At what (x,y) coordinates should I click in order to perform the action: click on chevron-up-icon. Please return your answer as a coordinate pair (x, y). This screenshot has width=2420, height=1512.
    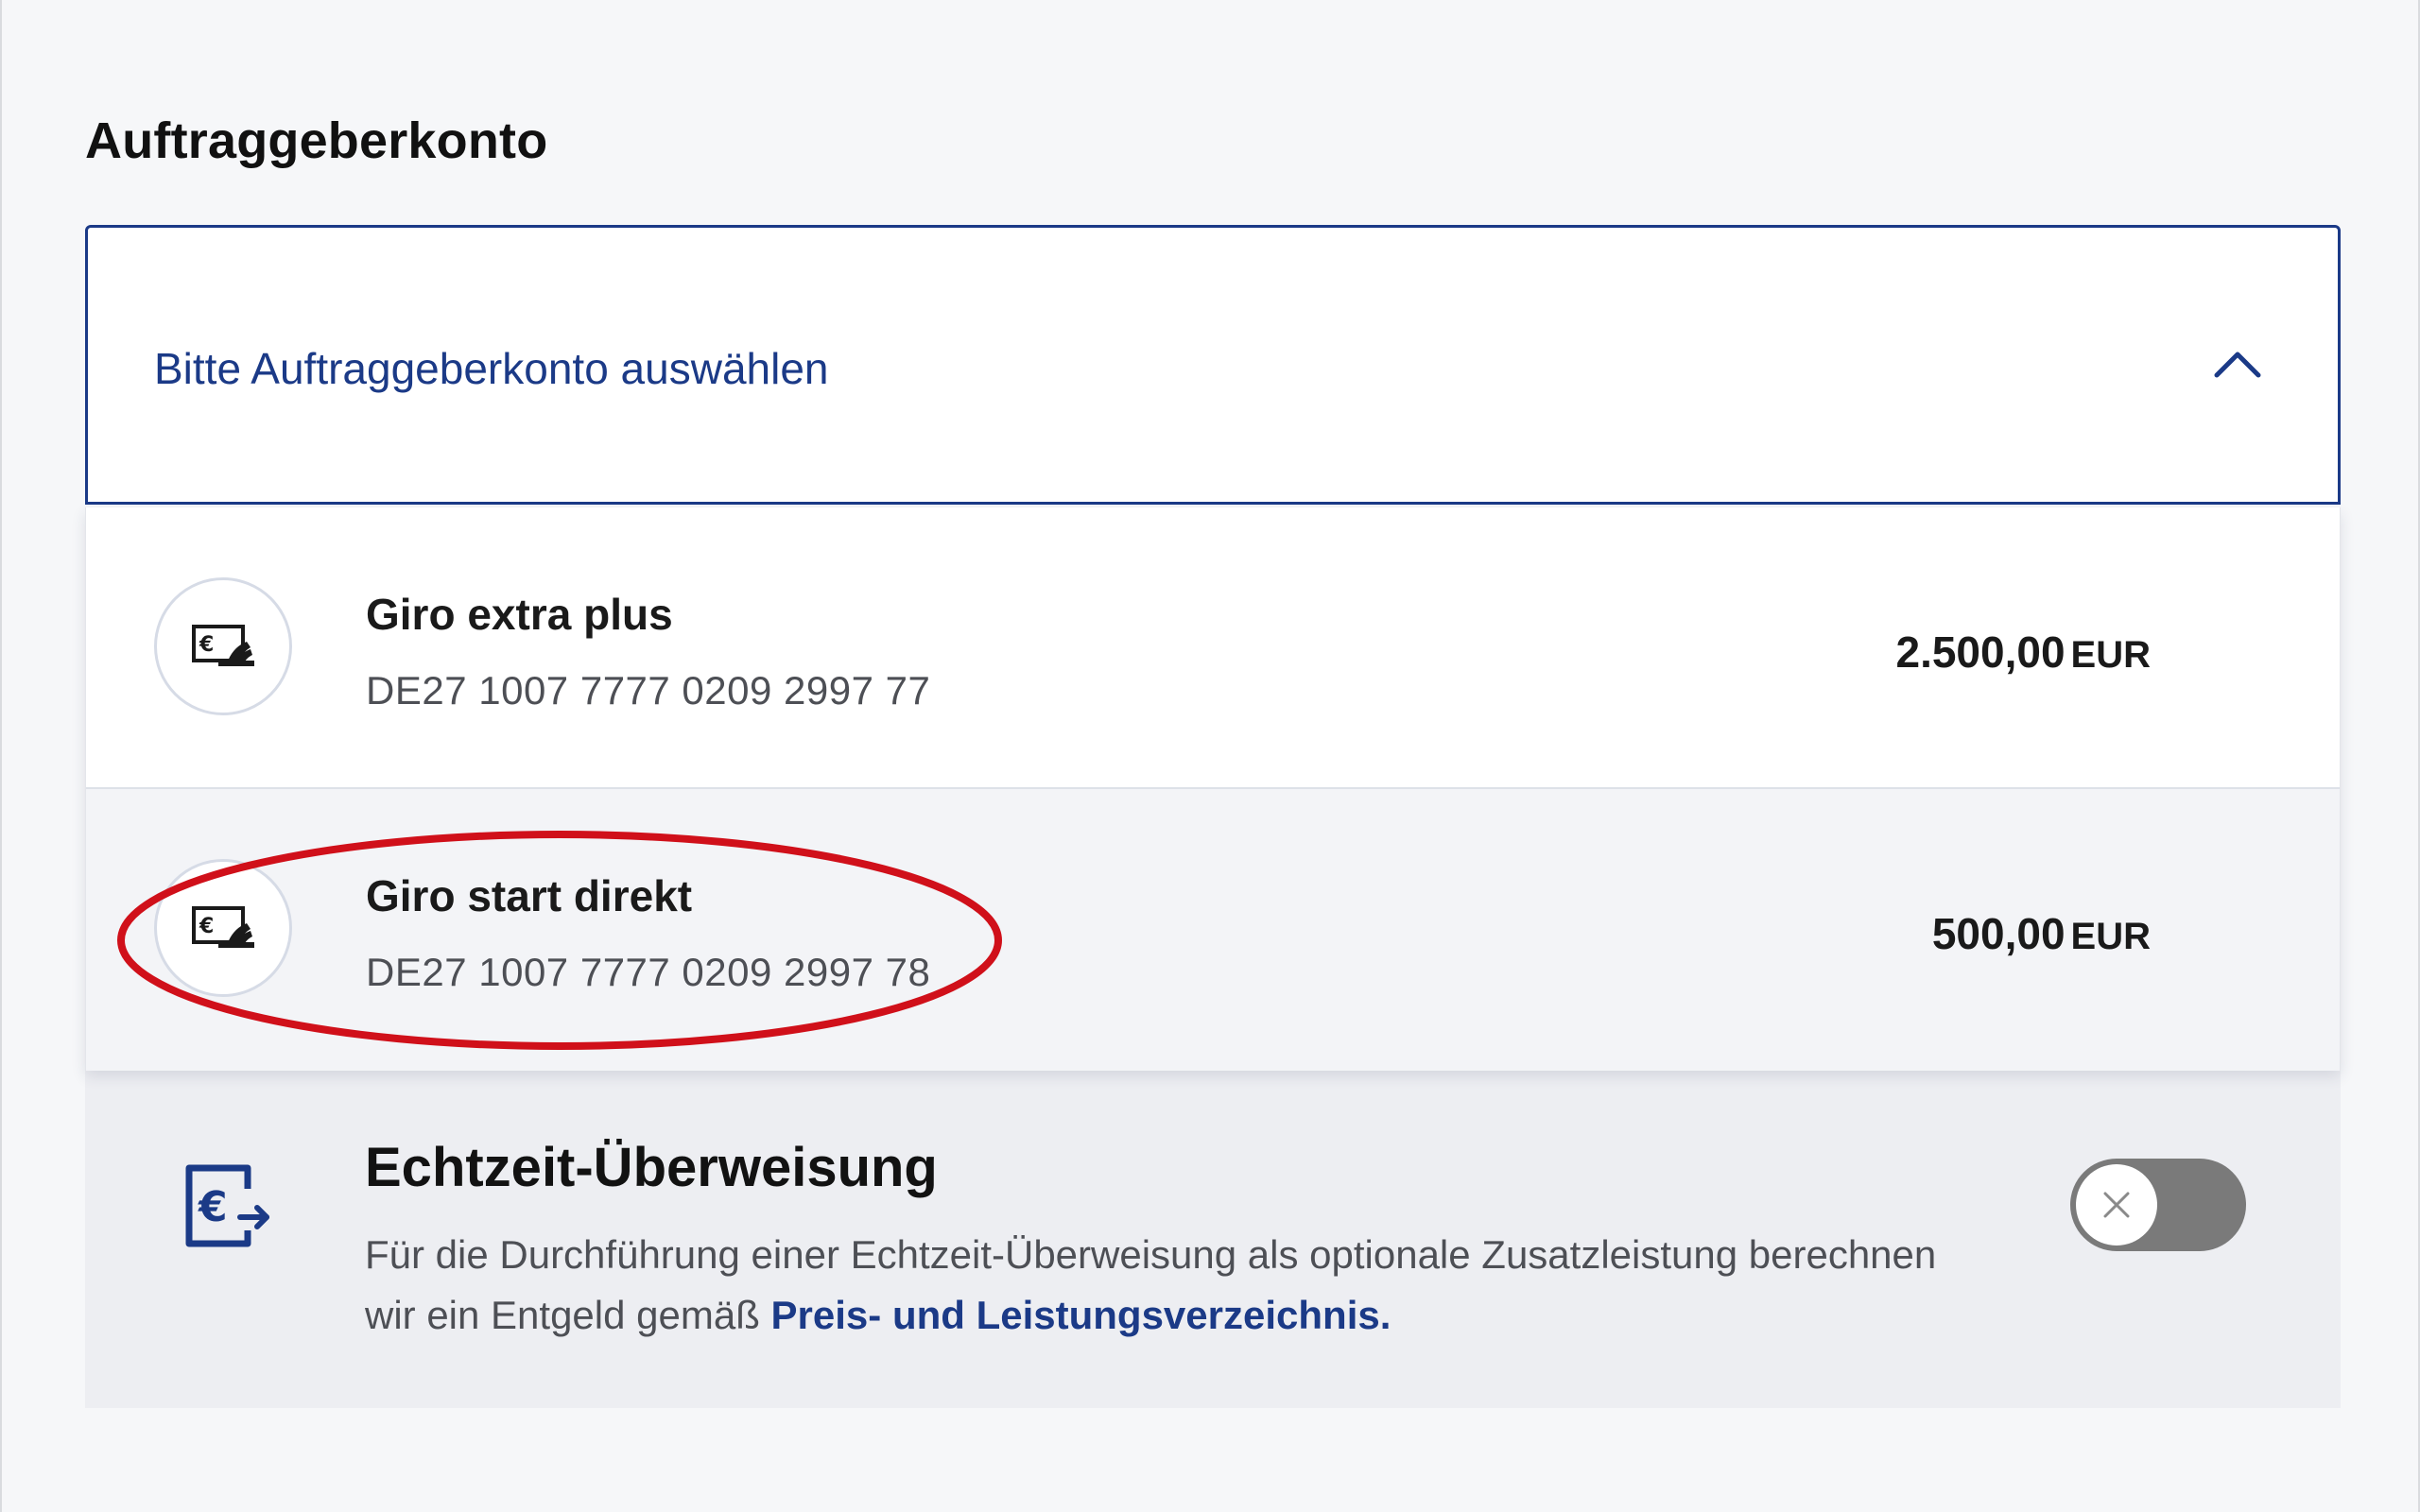
    Looking at the image, I should click on (2238, 363).